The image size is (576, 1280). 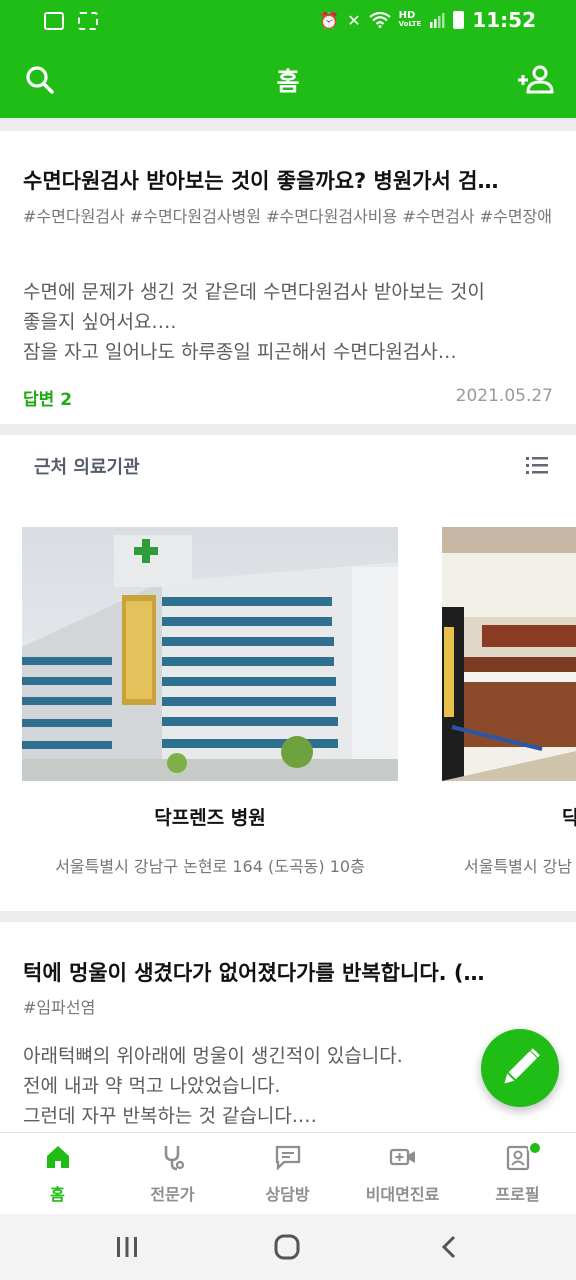 What do you see at coordinates (504, 20) in the screenshot?
I see `clock: 11:52` at bounding box center [504, 20].